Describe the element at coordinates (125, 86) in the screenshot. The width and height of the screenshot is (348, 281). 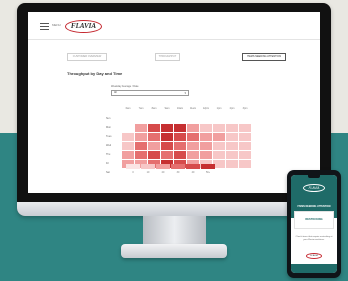
I see `filter-label: Weekday Average / Date` at that location.